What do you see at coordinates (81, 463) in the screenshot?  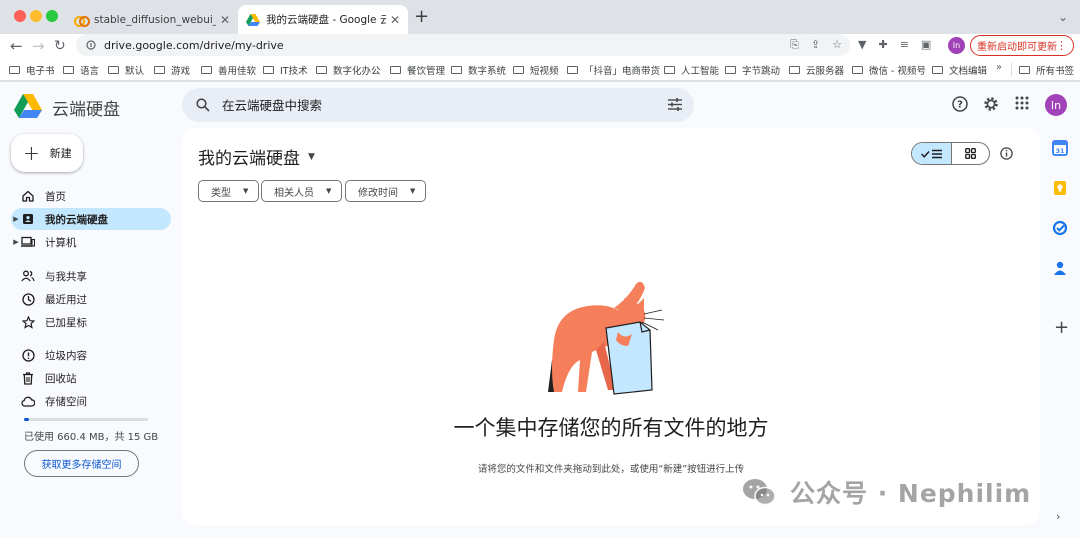 I see `get-more-storage-button: 获取更多存储空间` at bounding box center [81, 463].